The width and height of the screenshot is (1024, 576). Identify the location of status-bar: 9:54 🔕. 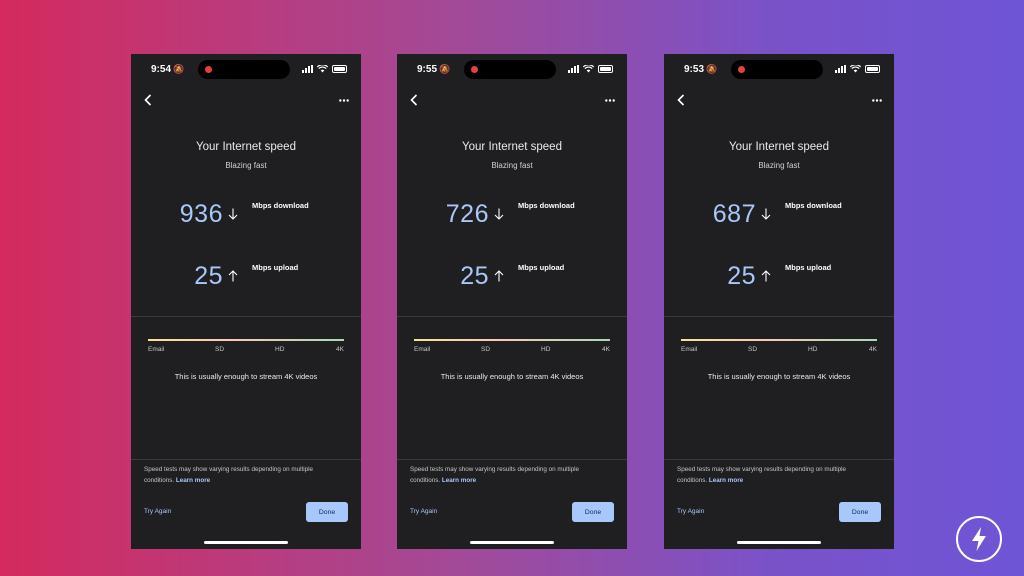
(246, 70).